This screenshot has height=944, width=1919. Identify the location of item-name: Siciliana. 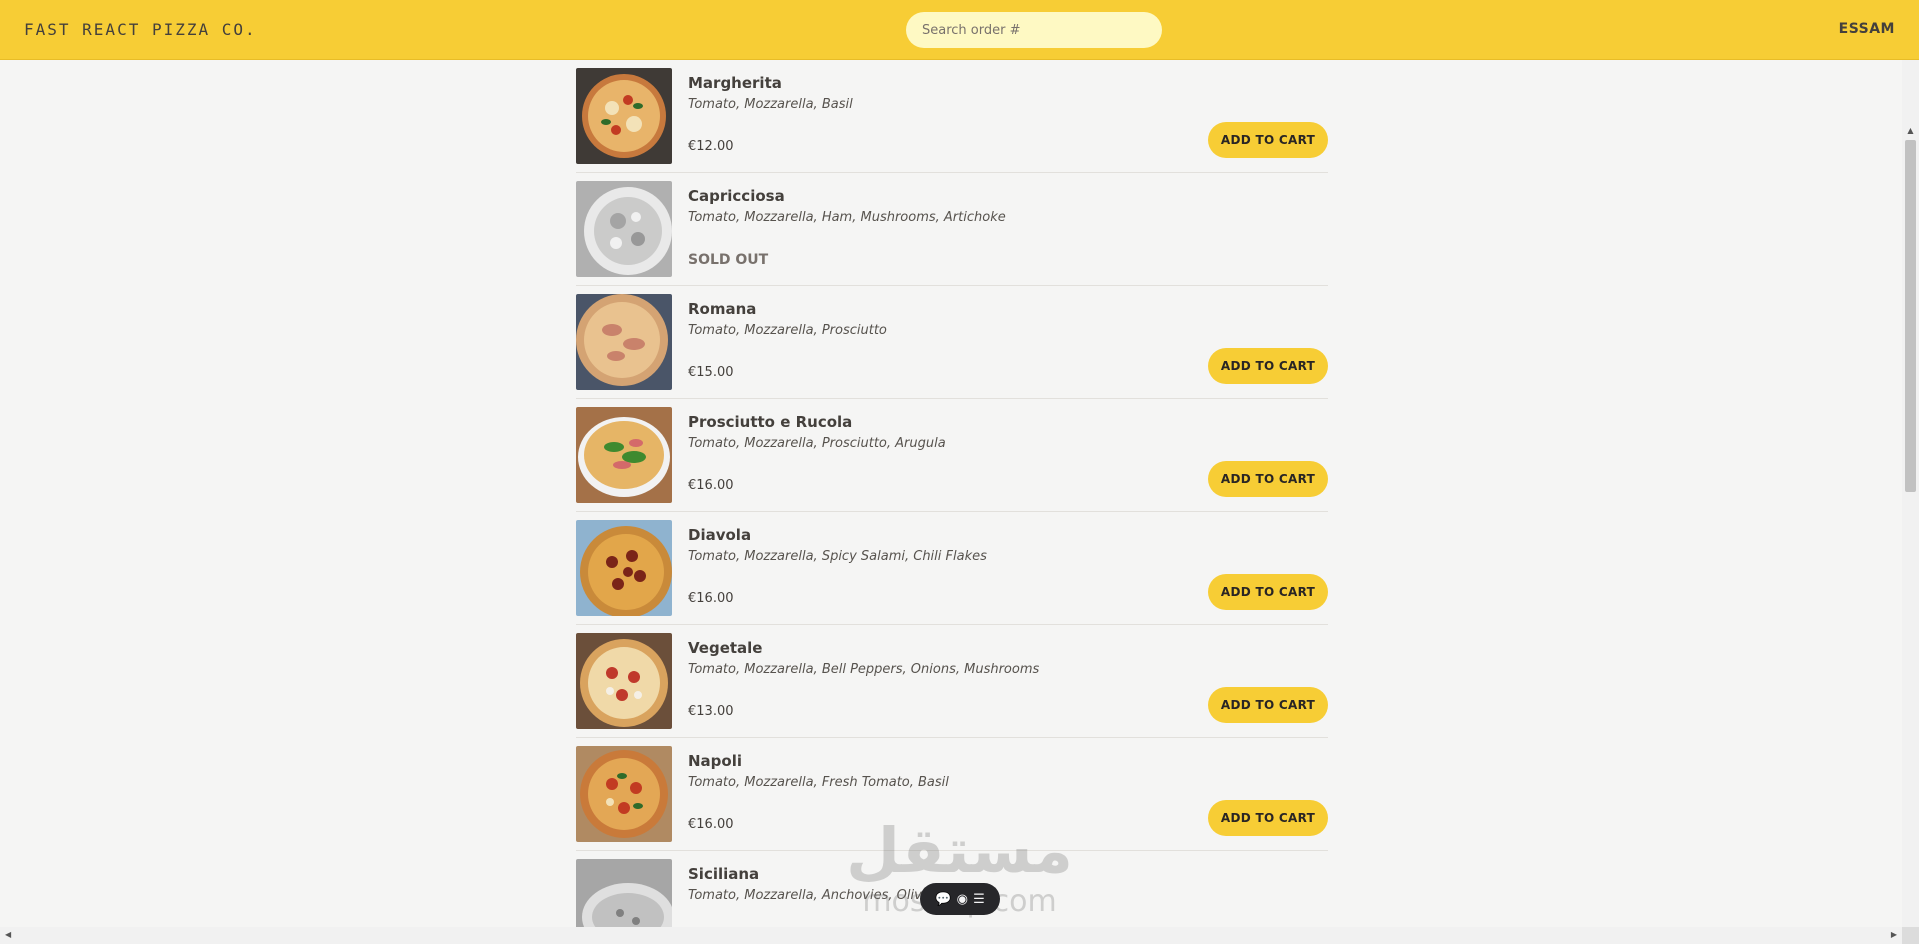
(724, 874).